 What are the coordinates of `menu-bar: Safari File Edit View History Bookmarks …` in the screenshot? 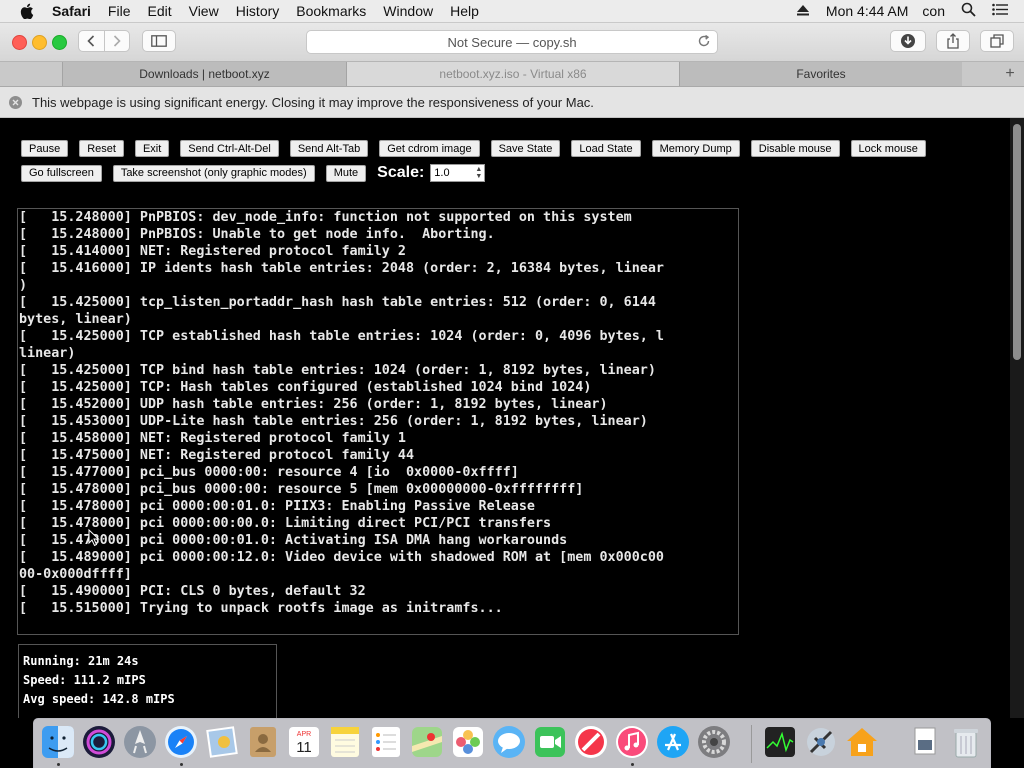 It's located at (512, 11).